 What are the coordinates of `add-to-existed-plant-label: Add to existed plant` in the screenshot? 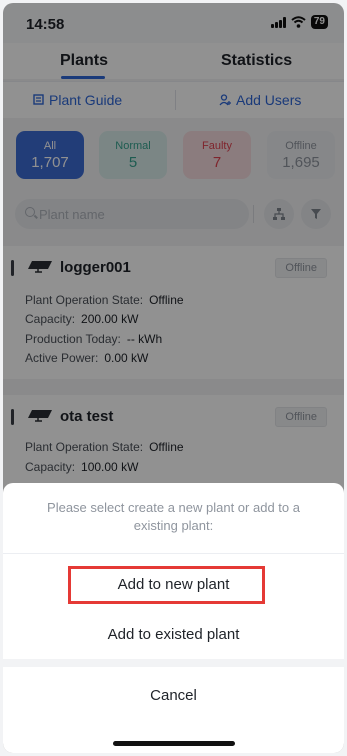 It's located at (173, 634).